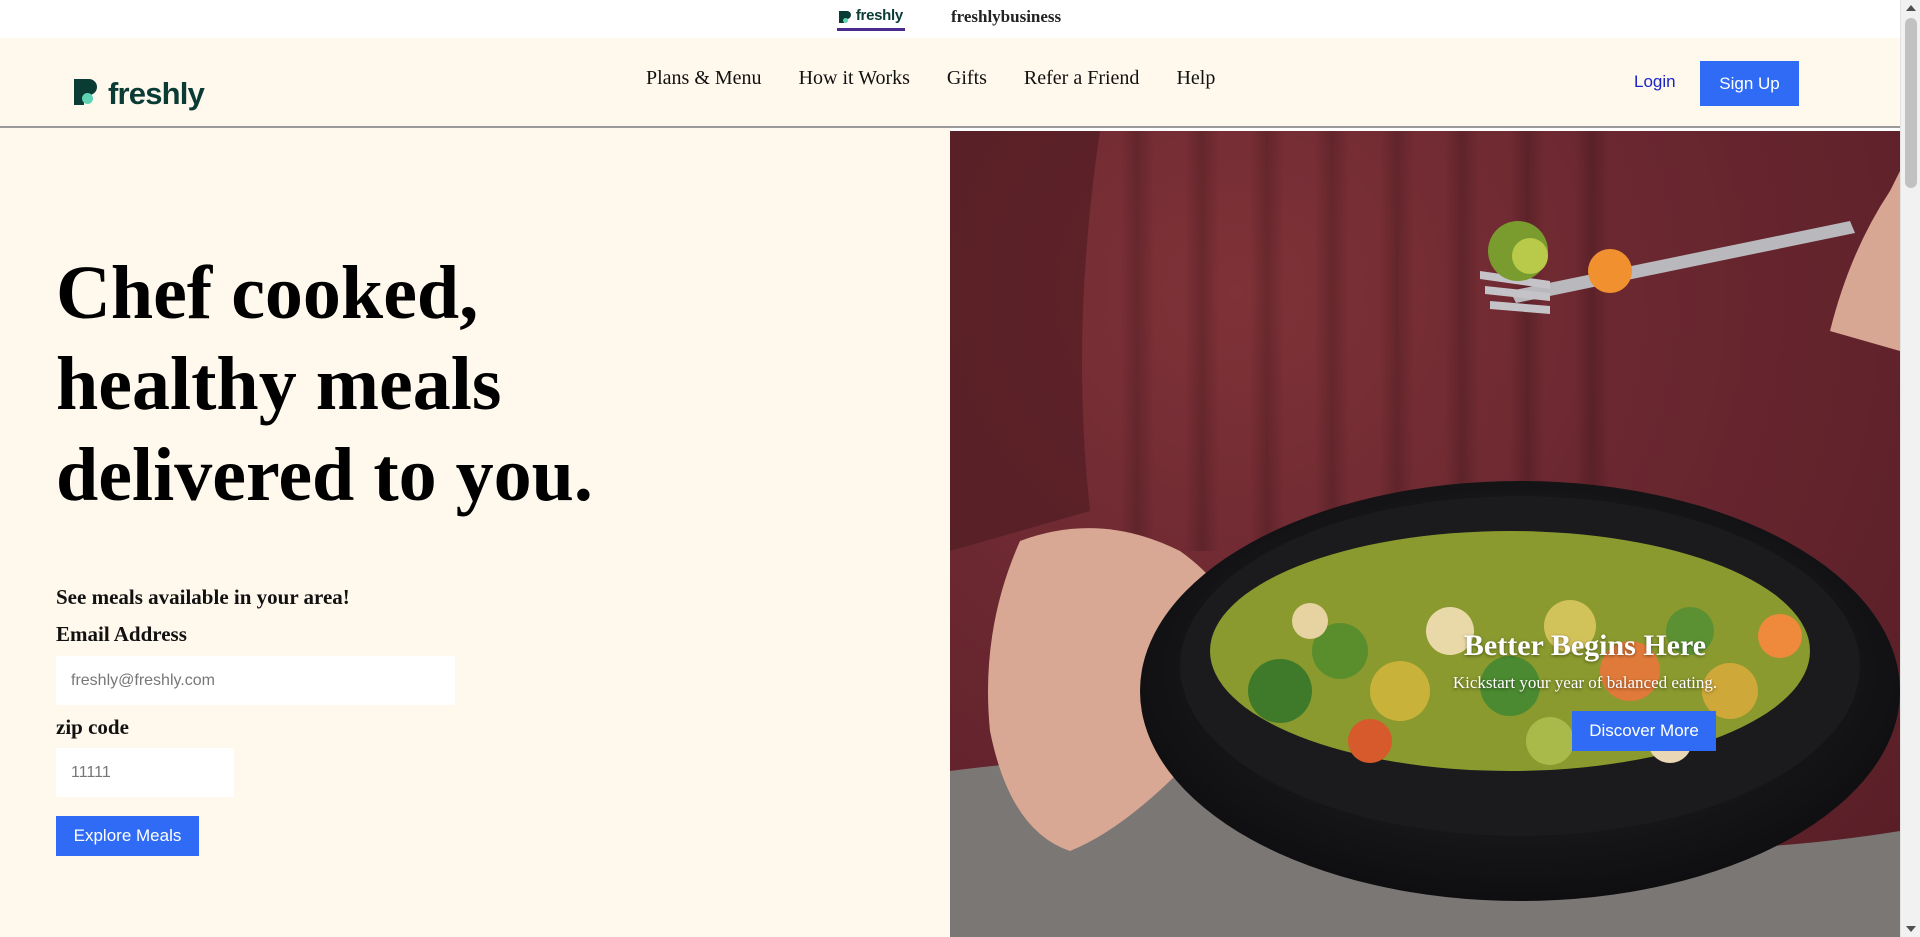 This screenshot has width=1920, height=937. I want to click on area-prompt: See meals available in your area!, so click(203, 597).